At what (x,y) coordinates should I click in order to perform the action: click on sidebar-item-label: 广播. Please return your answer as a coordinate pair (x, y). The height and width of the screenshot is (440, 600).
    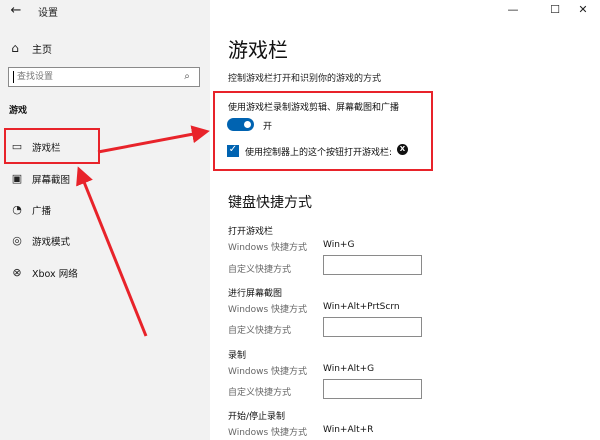
    Looking at the image, I should click on (42, 211).